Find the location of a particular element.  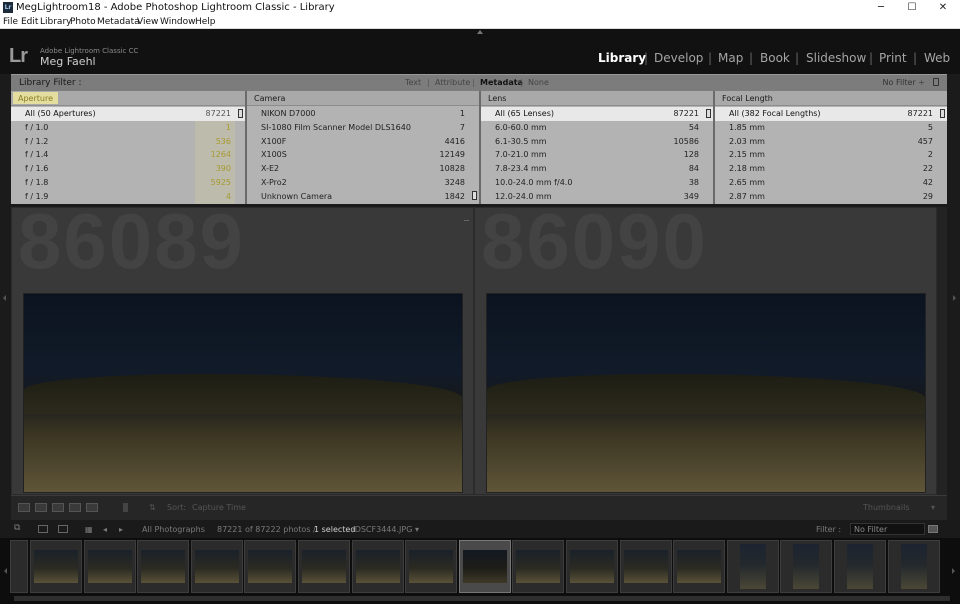

list-item: f / 1.8 5925 is located at coordinates (128, 183).